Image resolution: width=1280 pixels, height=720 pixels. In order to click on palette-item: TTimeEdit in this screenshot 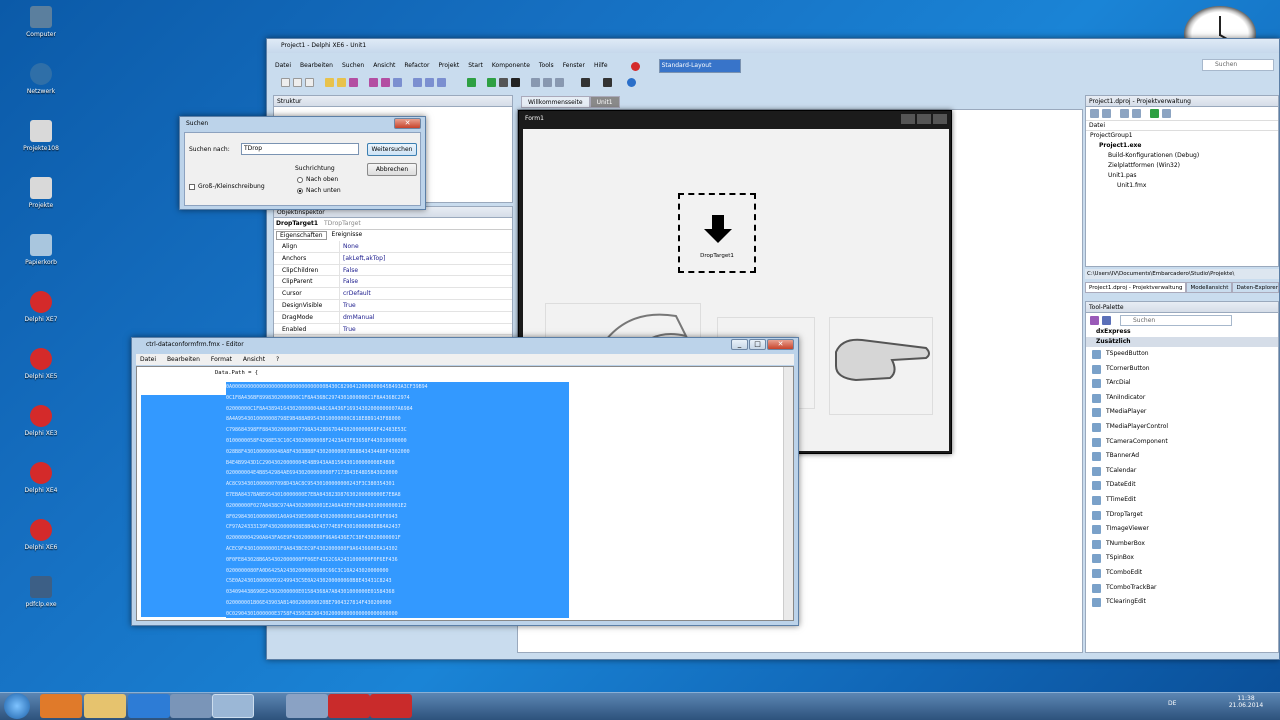, I will do `click(1182, 500)`.